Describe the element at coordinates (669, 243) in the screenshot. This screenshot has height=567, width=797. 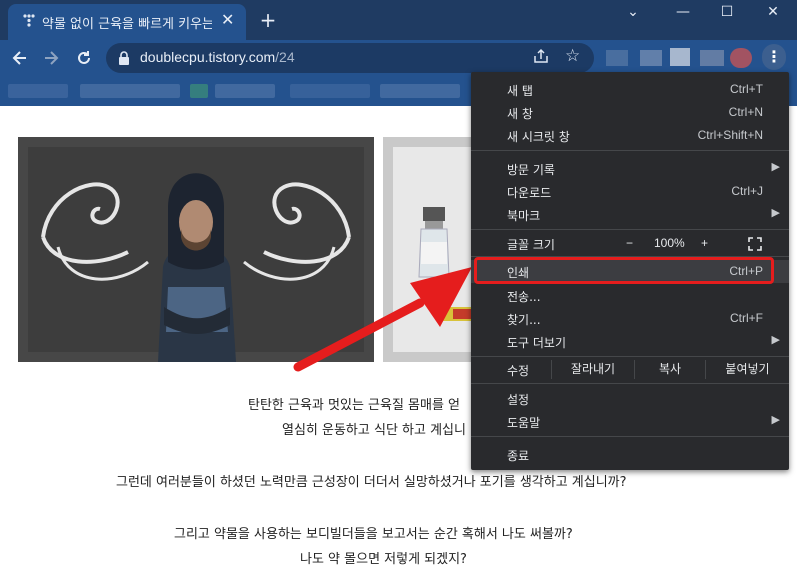
I see `zoom-level: 100%` at that location.